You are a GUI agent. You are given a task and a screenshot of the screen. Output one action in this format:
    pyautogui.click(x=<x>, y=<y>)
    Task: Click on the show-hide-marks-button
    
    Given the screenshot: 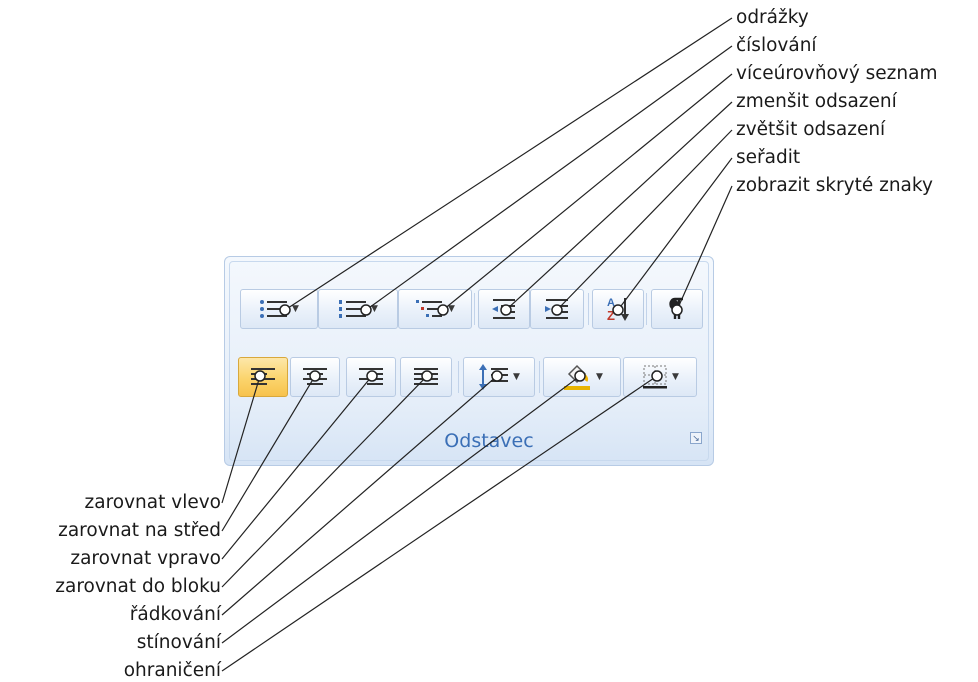 What is the action you would take?
    pyautogui.click(x=677, y=309)
    